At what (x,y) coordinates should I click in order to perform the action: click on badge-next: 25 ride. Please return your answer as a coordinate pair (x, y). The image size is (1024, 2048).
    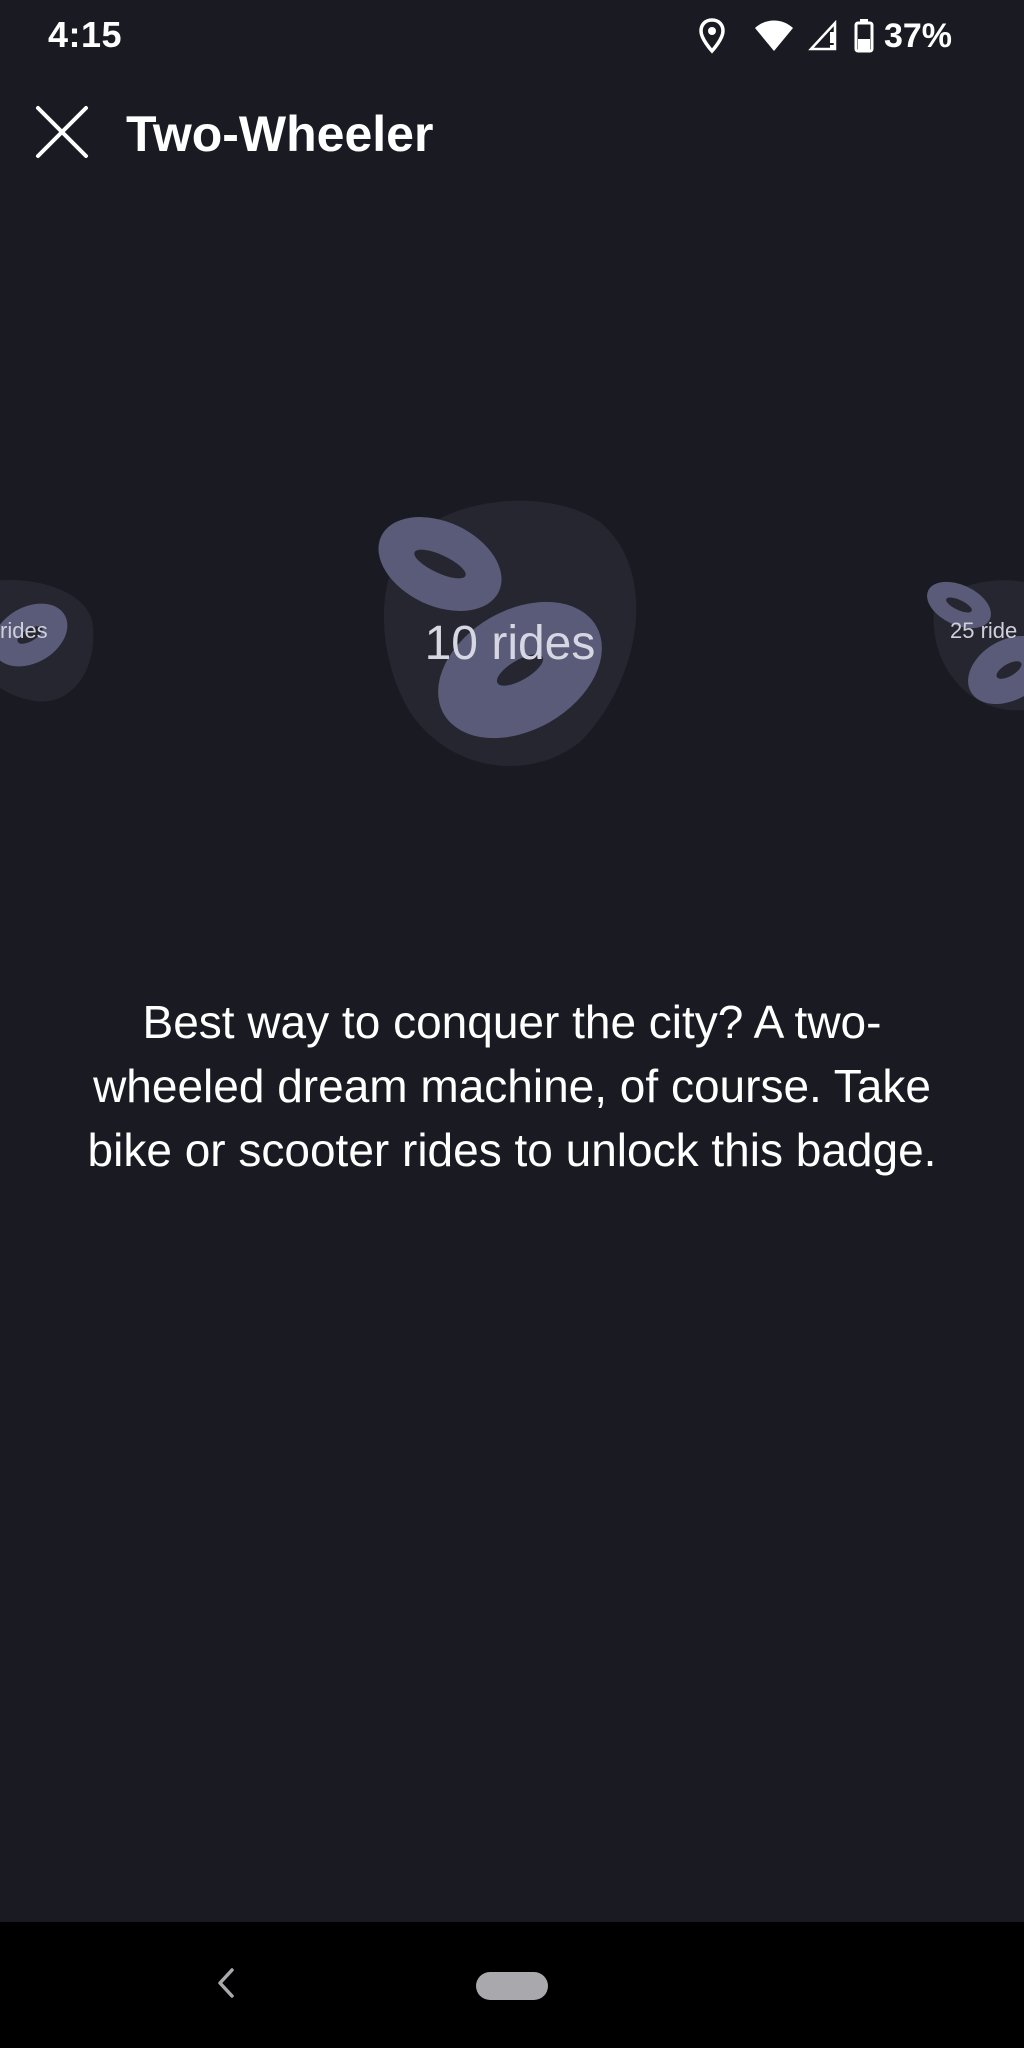
    Looking at the image, I should click on (974, 638).